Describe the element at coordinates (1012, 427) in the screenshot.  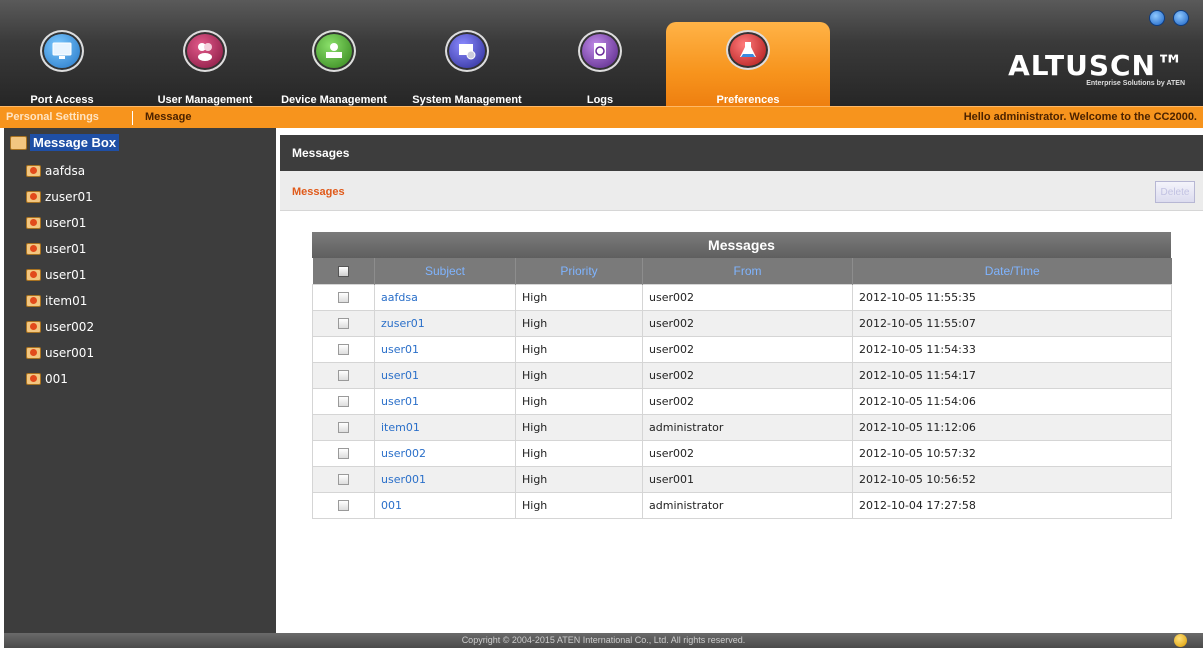
I see `cell-datetime: 2012-10-05 11:12:06` at that location.